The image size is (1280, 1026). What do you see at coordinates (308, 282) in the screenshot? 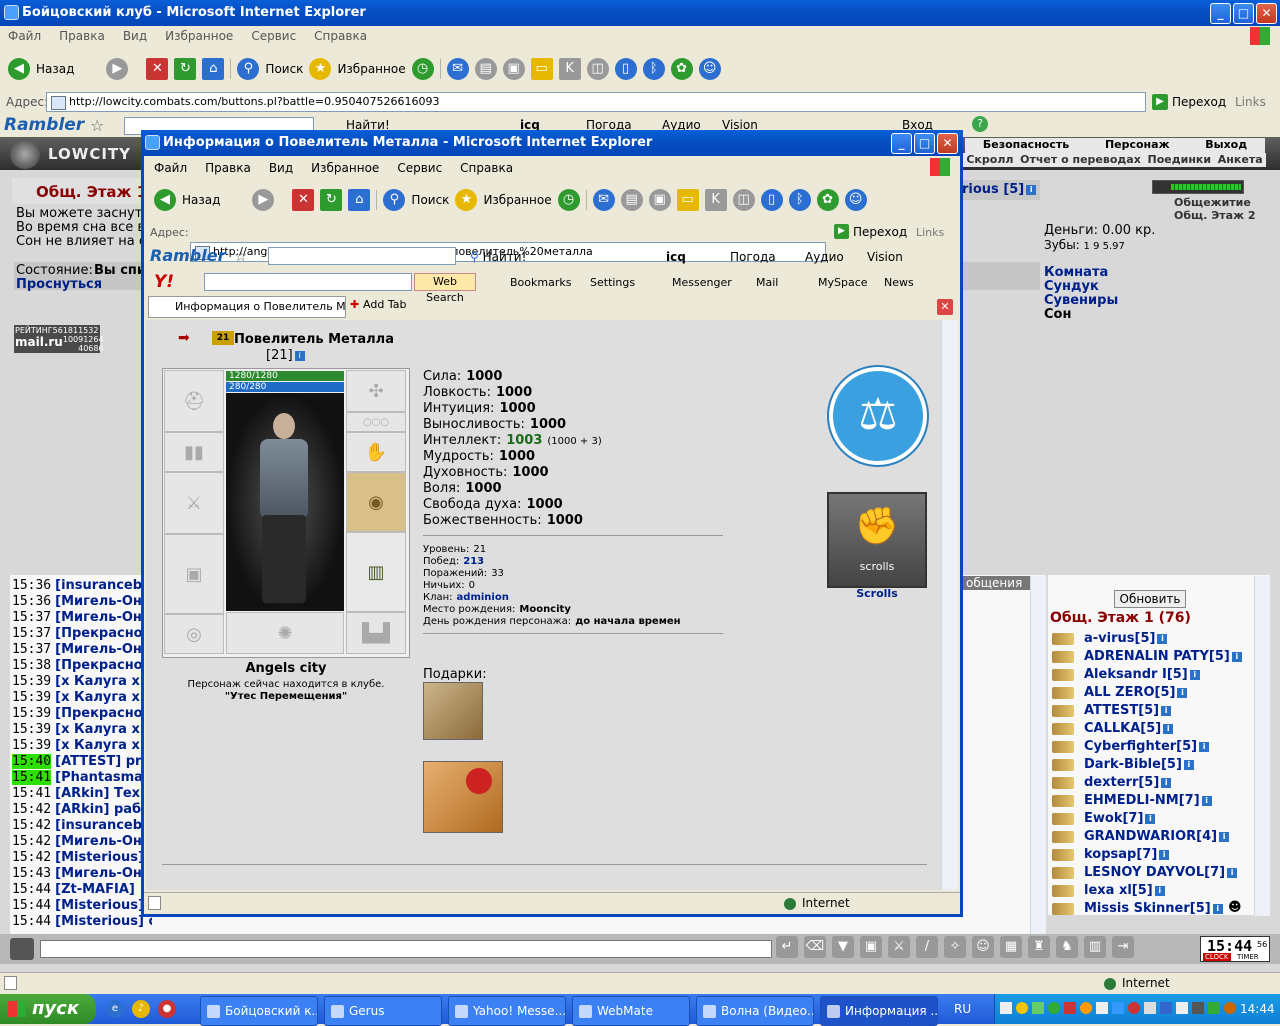
I see `yahoo-search-input` at bounding box center [308, 282].